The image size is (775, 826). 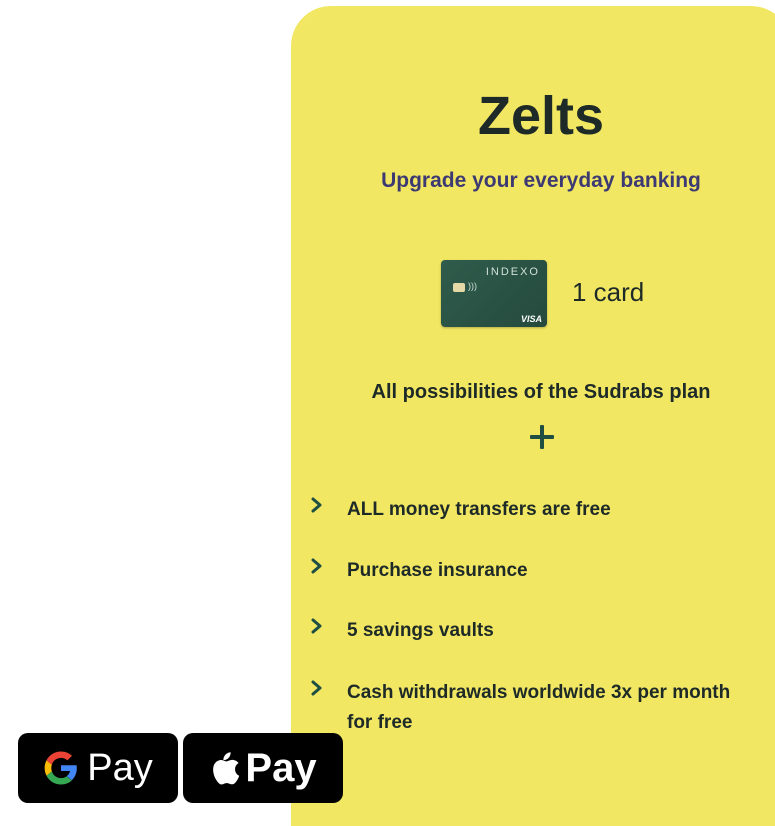 What do you see at coordinates (420, 630) in the screenshot?
I see `feature-text: 5 savings vaults` at bounding box center [420, 630].